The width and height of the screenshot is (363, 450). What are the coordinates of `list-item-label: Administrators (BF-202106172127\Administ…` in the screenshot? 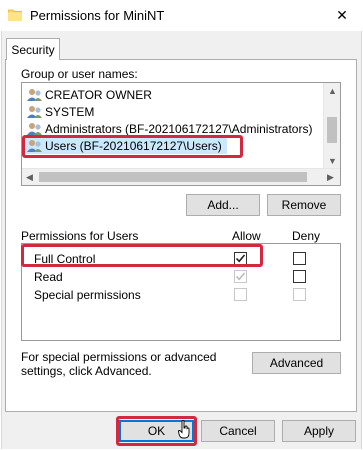 It's located at (179, 128).